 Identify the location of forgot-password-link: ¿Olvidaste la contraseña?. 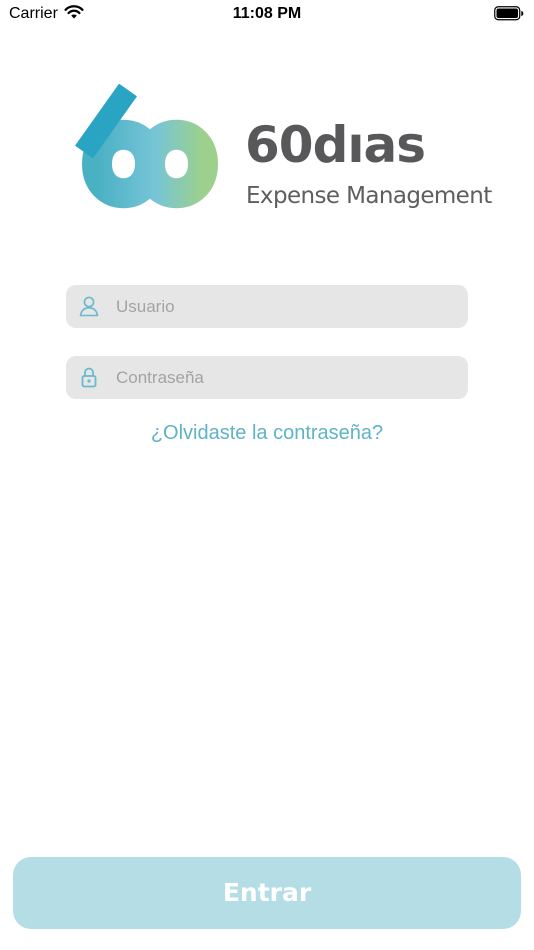
(267, 433).